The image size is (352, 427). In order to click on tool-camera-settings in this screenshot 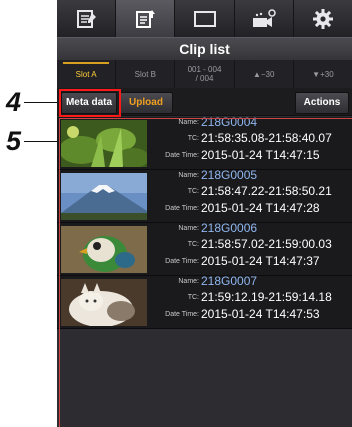, I will do `click(264, 18)`.